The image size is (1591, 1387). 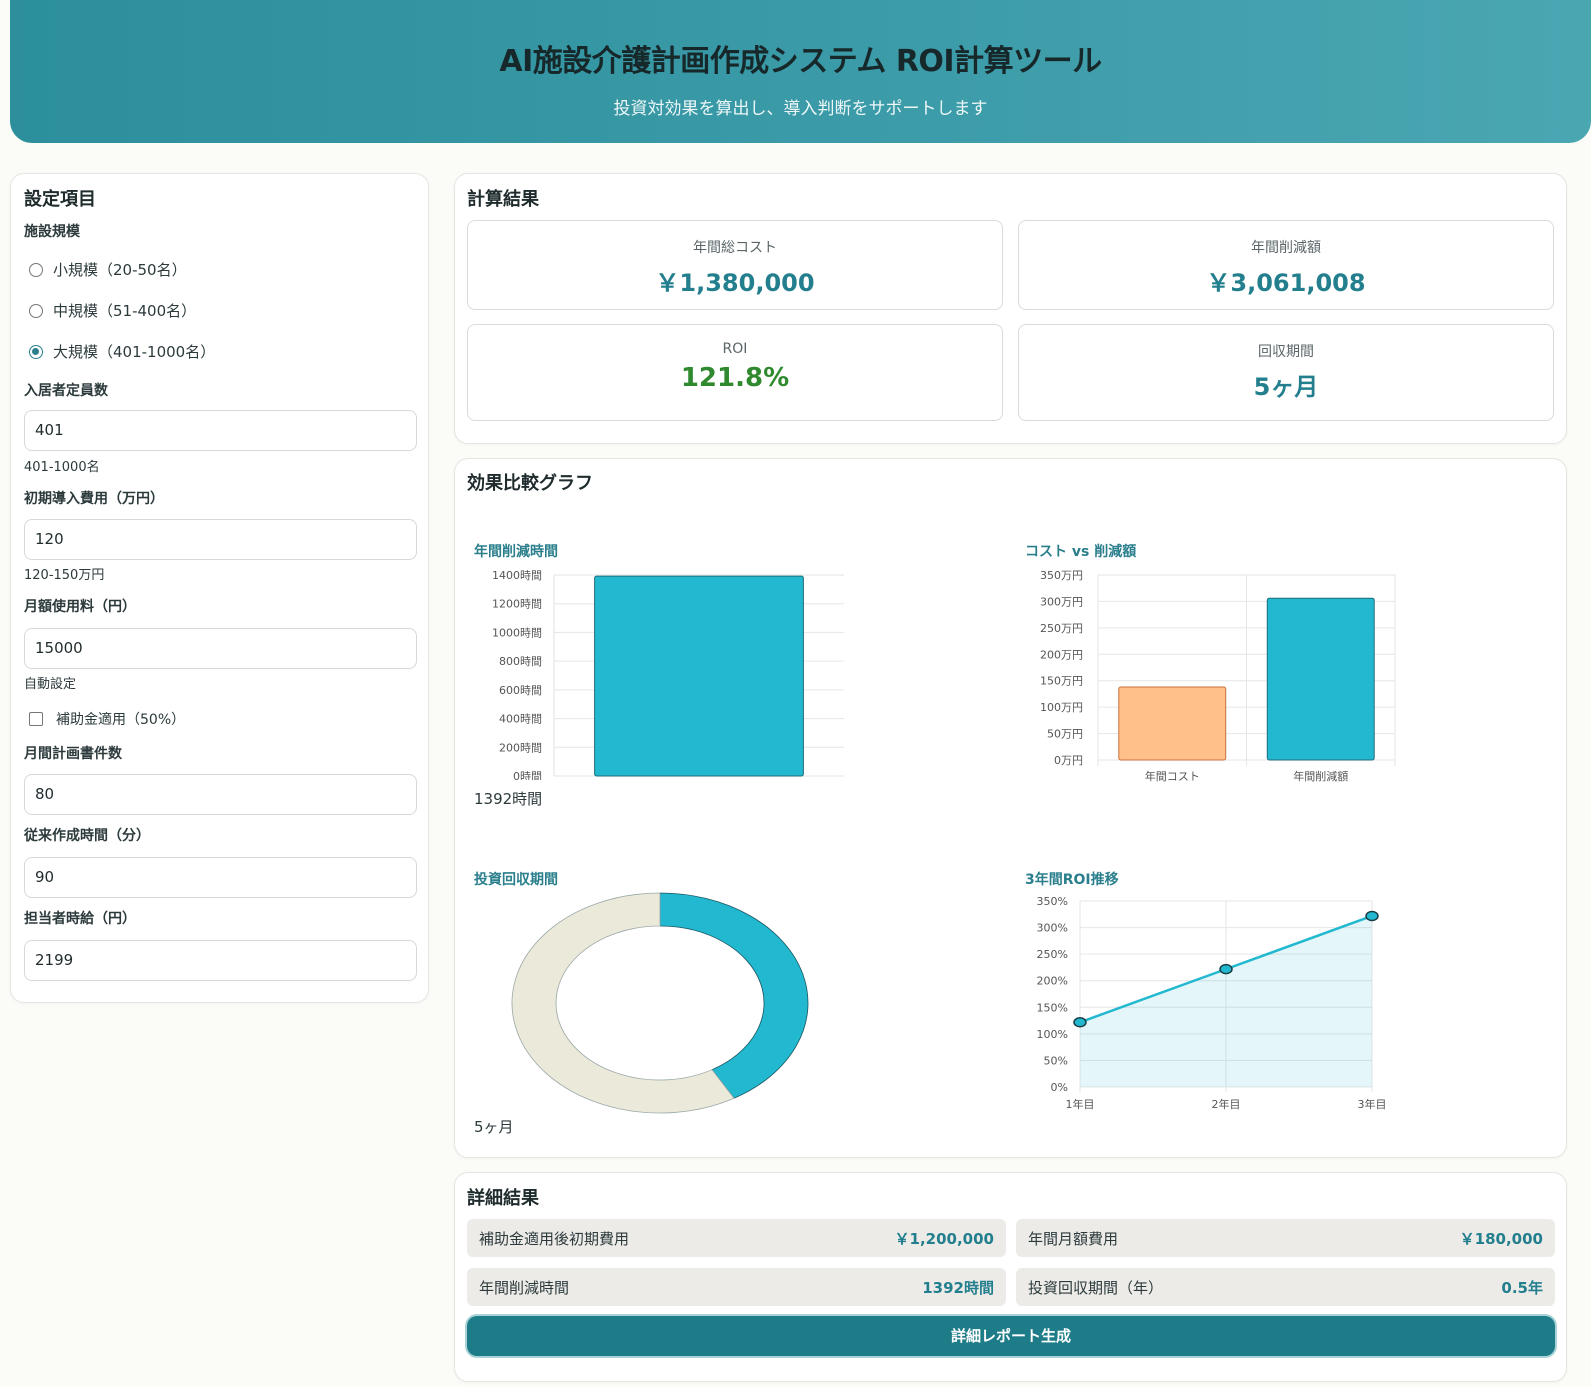 I want to click on result-card-value: 121.8%, so click(x=735, y=378).